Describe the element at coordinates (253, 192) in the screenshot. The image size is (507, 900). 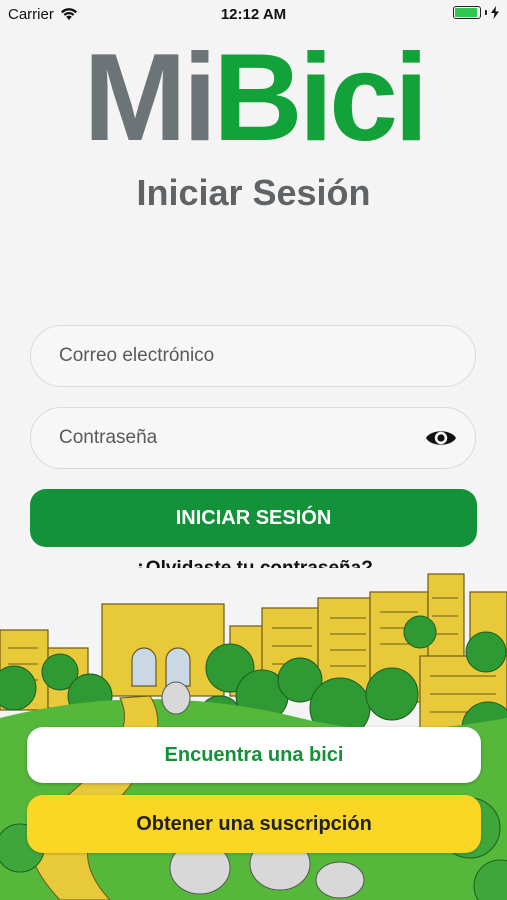
I see `page-title: Iniciar Sesión` at that location.